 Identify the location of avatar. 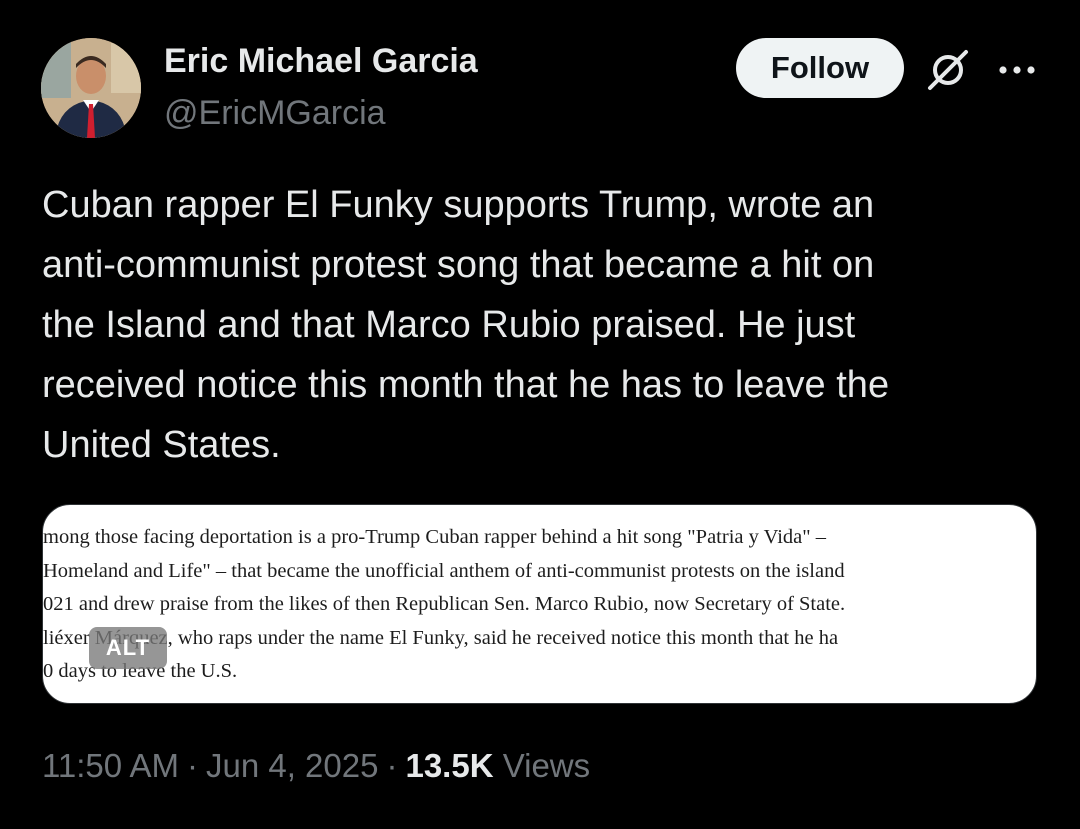
(91, 88).